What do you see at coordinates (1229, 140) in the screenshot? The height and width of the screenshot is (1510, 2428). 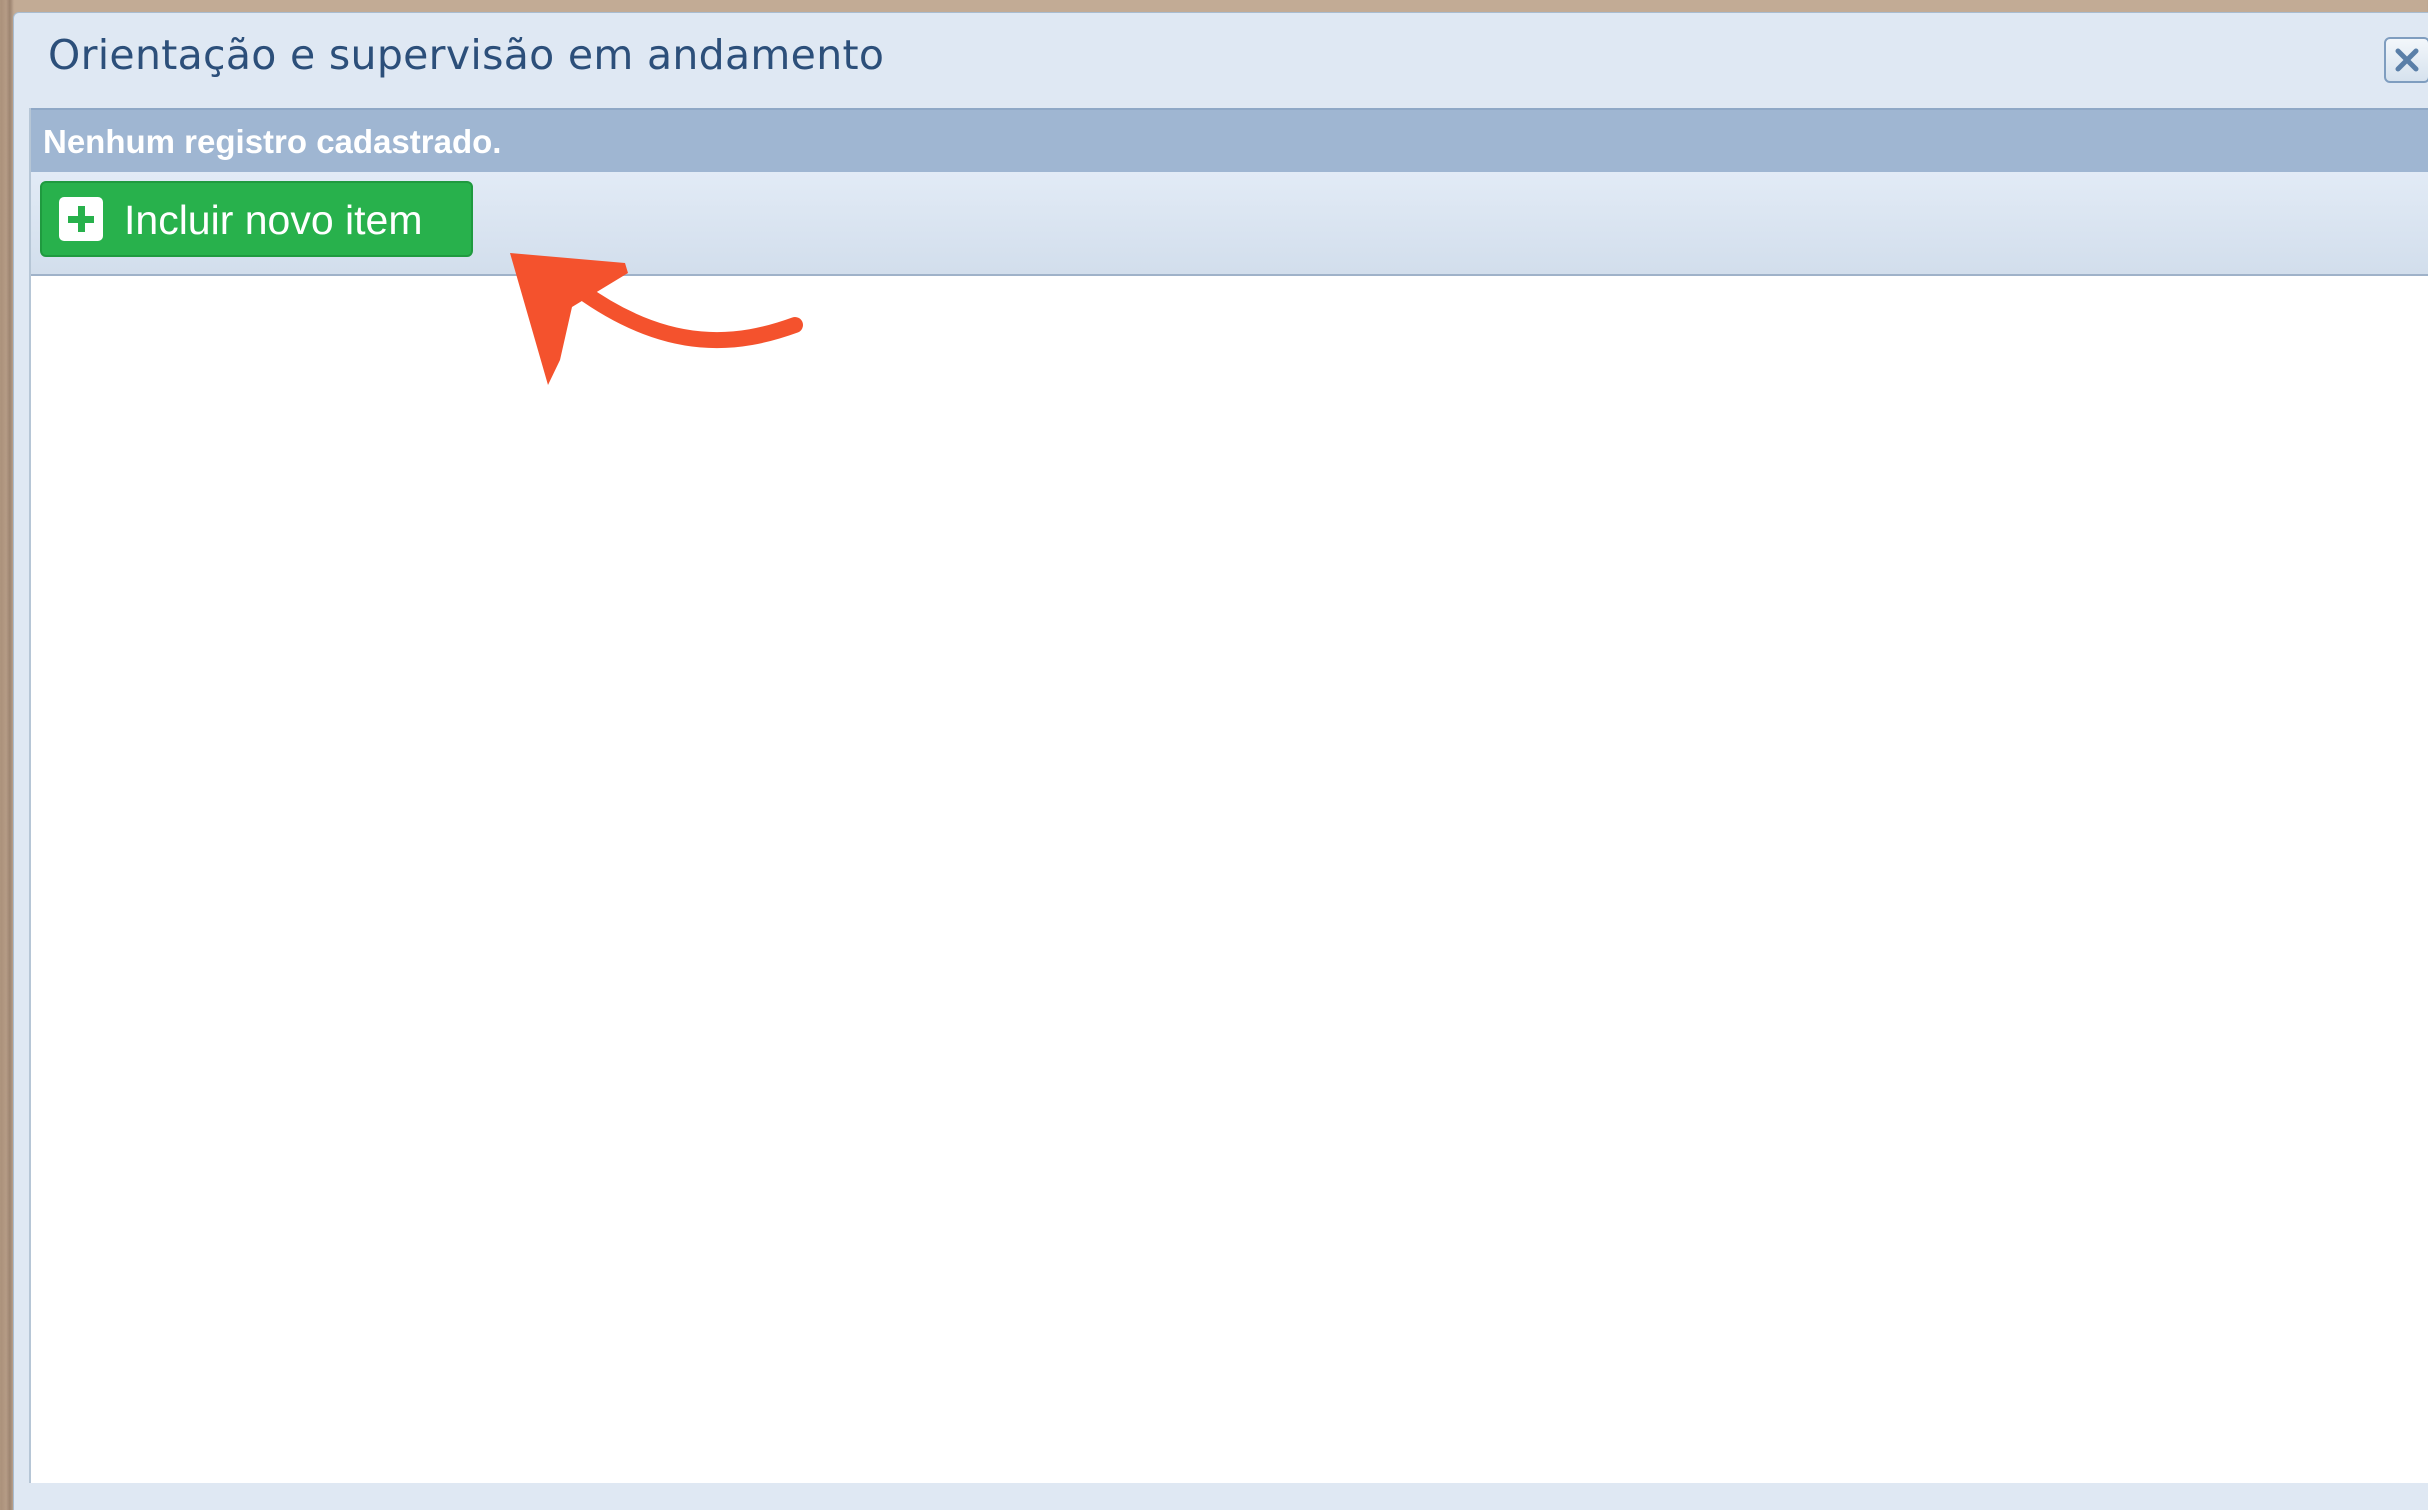 I see `empty-records-bar: Nenhum registro cadastrado.` at bounding box center [1229, 140].